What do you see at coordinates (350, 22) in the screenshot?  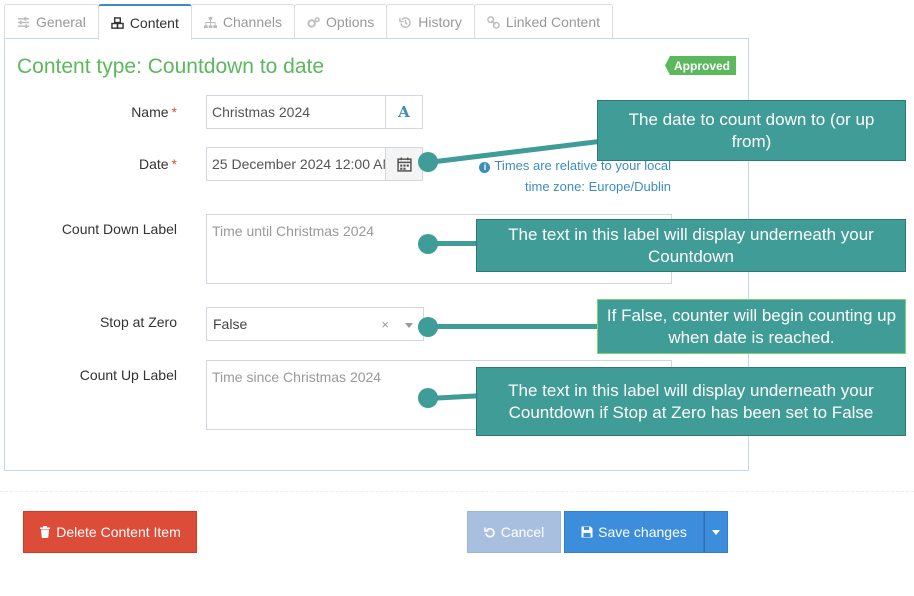 I see `tab-label: Options` at bounding box center [350, 22].